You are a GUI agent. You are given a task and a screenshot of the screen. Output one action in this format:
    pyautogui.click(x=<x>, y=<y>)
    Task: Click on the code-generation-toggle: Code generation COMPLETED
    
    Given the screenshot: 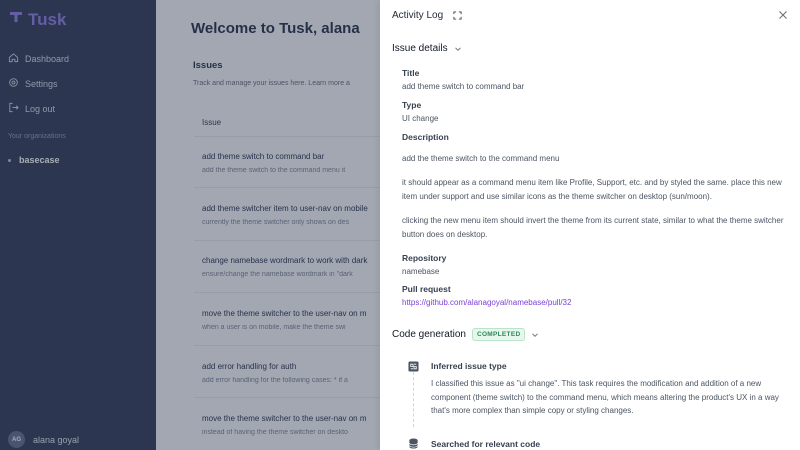 What is the action you would take?
    pyautogui.click(x=465, y=334)
    